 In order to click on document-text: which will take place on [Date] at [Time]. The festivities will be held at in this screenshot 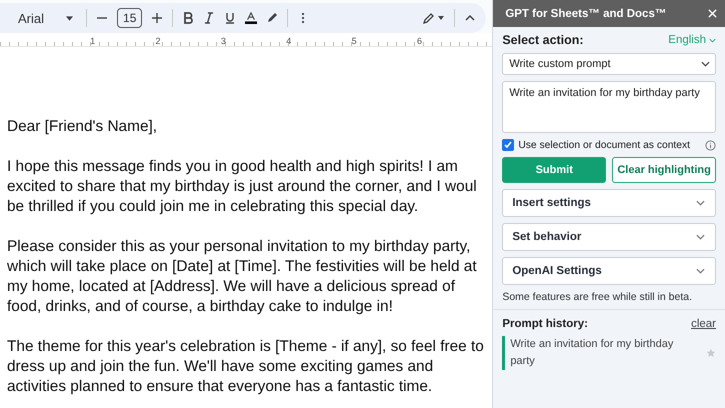, I will do `click(242, 267)`.